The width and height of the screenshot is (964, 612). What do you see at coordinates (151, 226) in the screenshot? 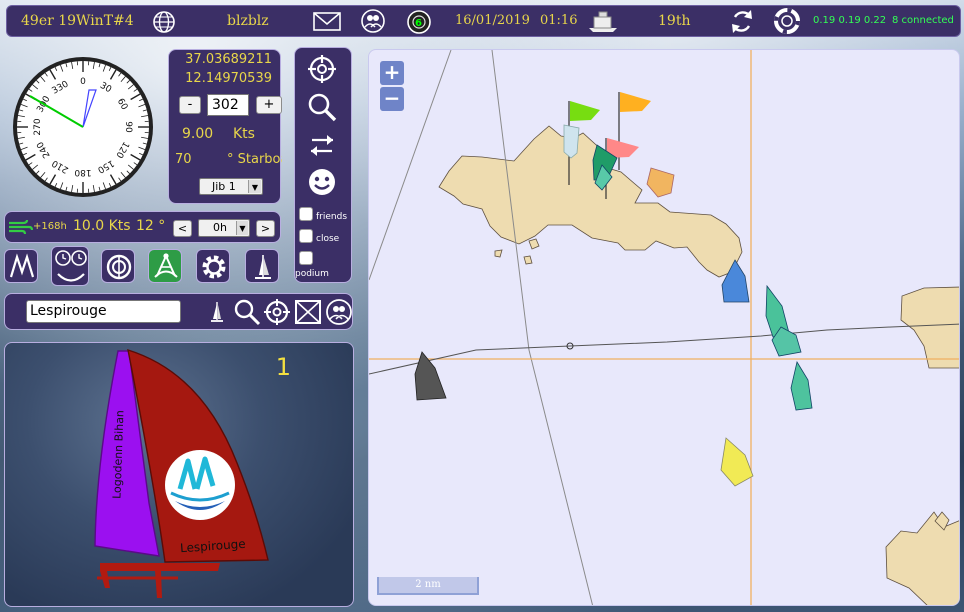
I see `wind-angle: 12 °` at bounding box center [151, 226].